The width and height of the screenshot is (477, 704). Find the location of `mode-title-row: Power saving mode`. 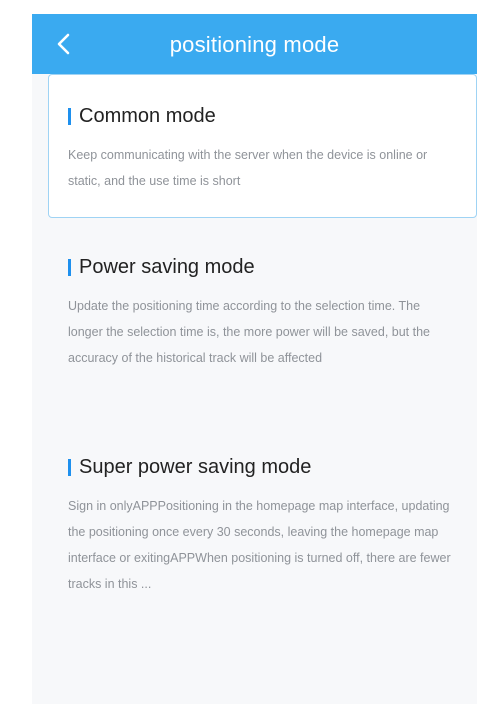

mode-title-row: Power saving mode is located at coordinates (262, 267).